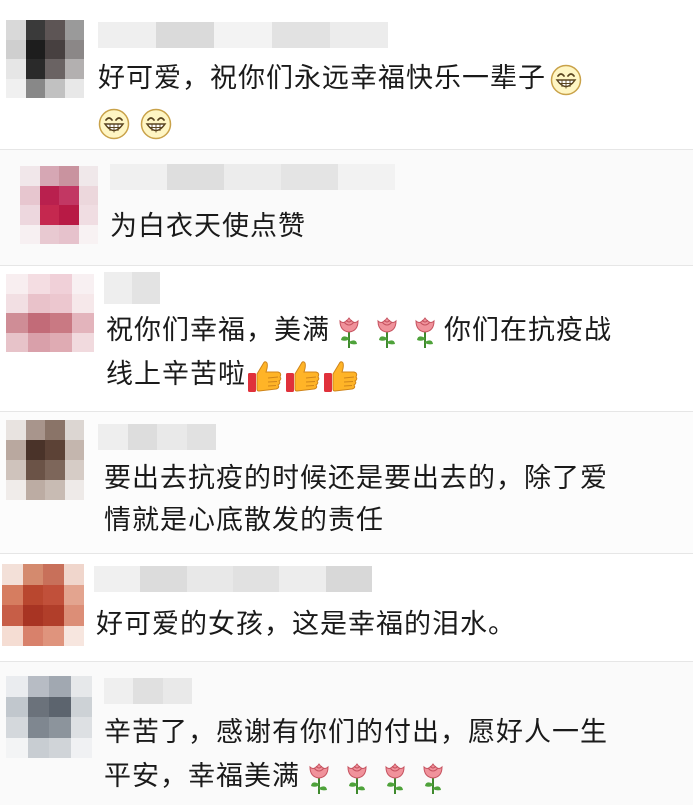  I want to click on comment-text-line: 平安，幸福美满, so click(202, 776).